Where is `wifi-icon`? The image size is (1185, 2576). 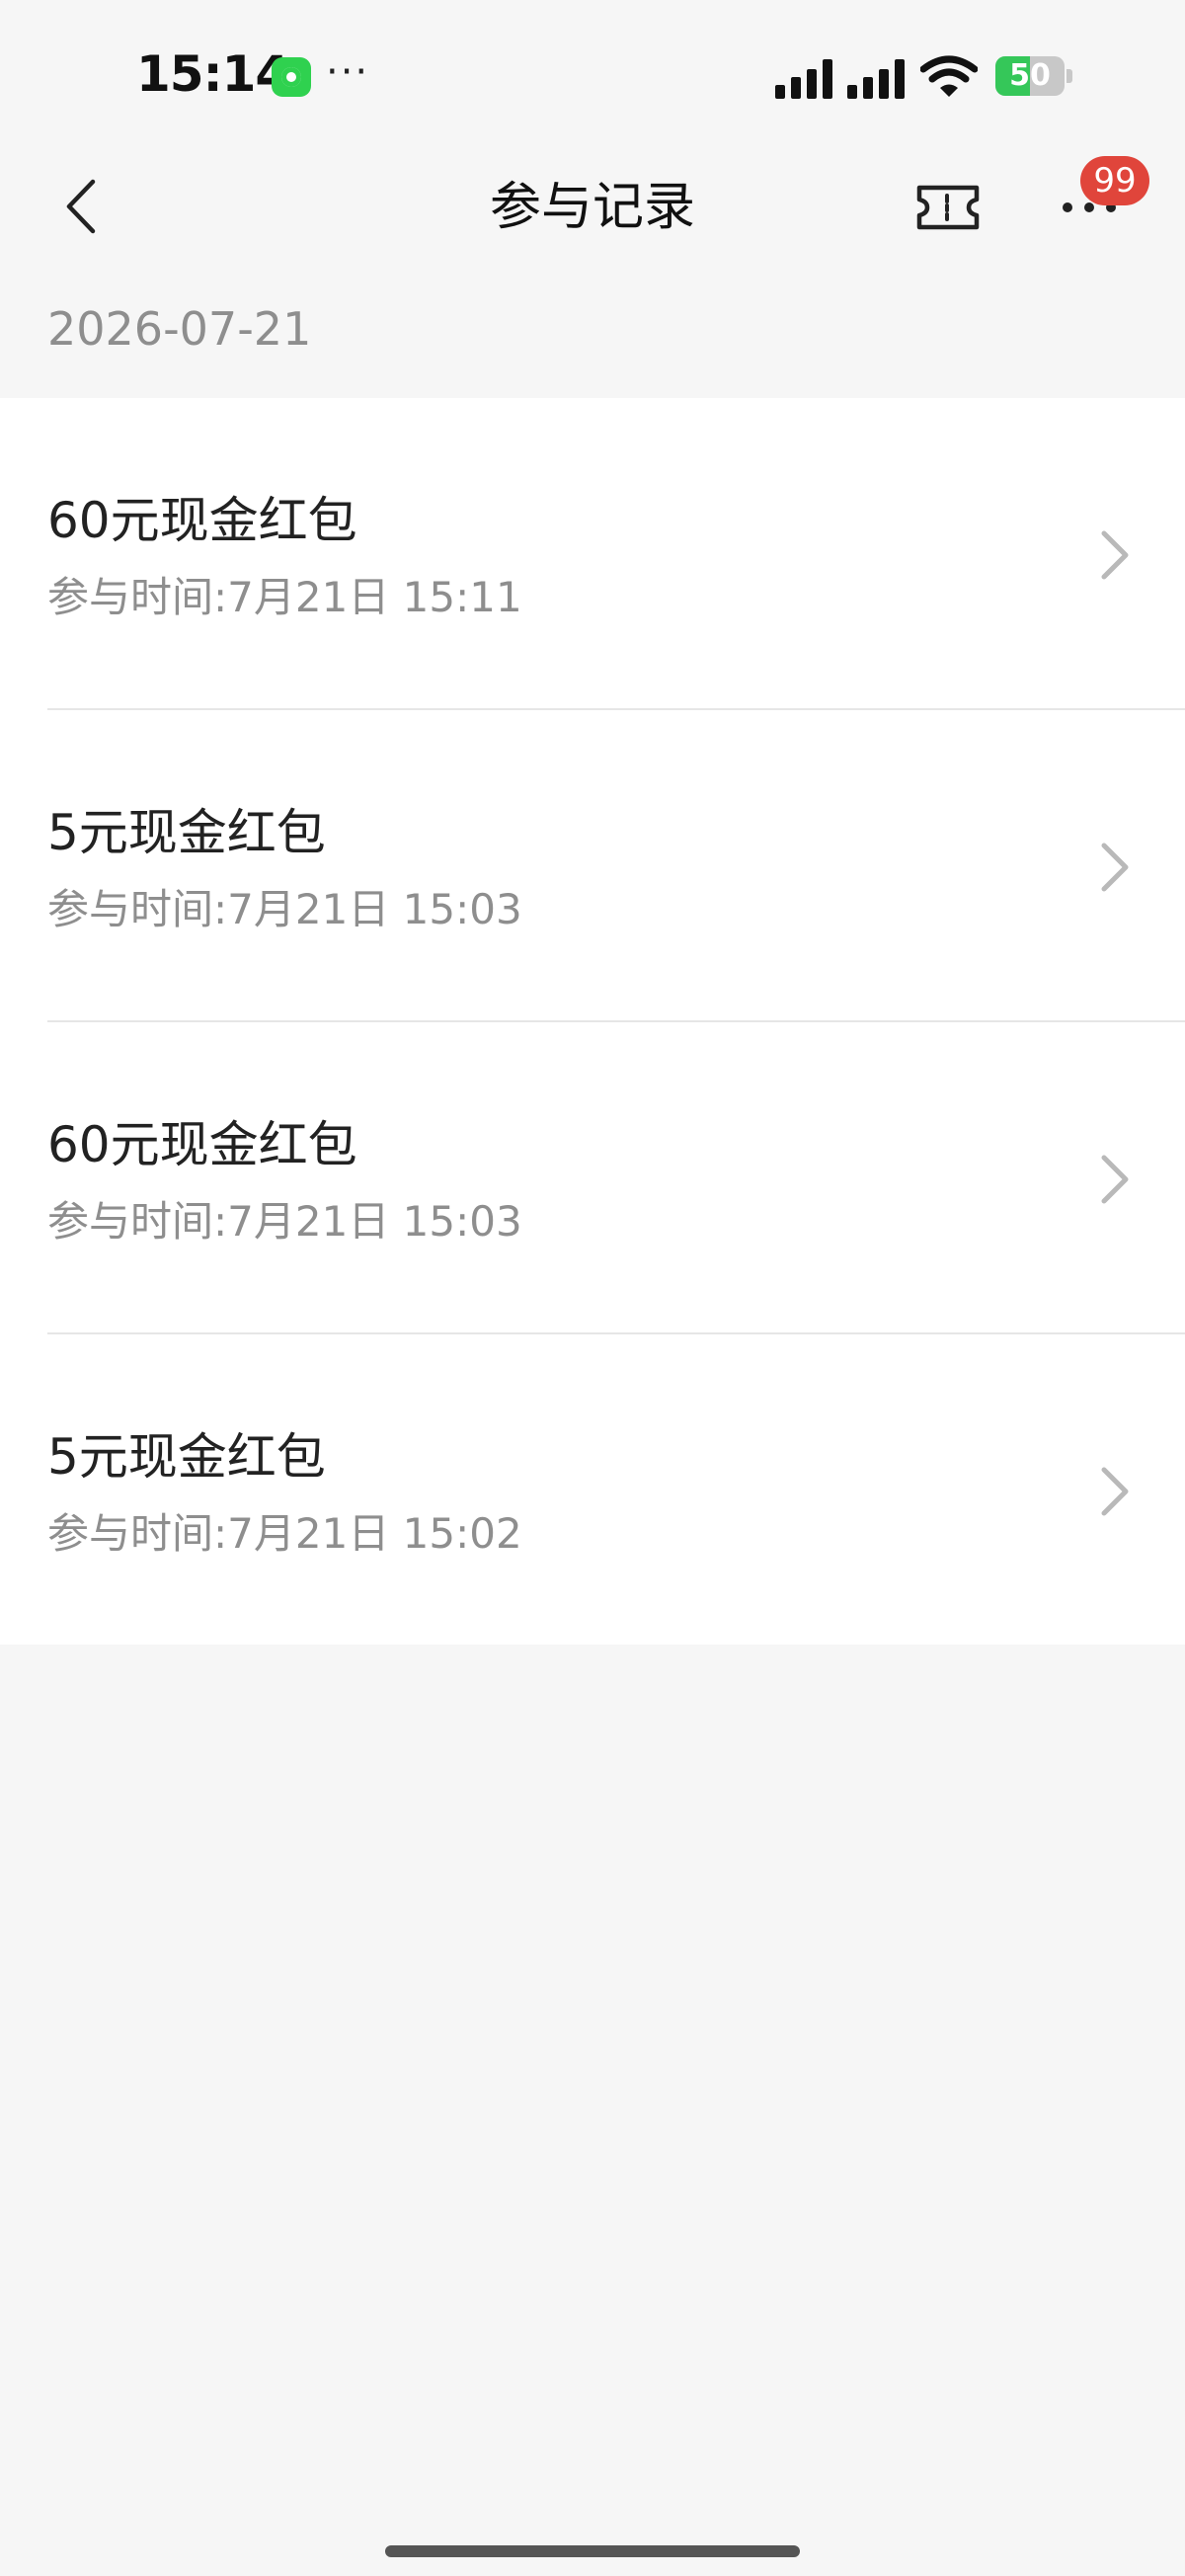 wifi-icon is located at coordinates (949, 76).